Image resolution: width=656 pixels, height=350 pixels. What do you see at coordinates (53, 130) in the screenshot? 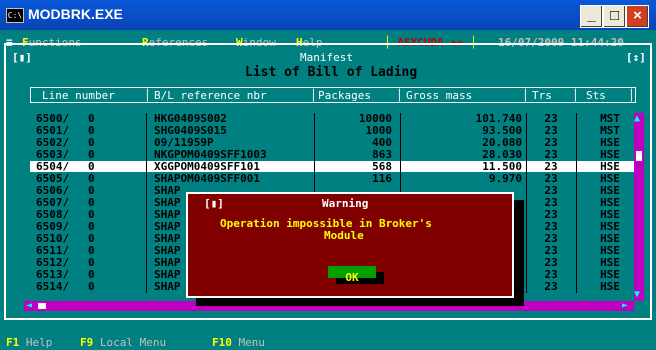
I see `cell-line: 6501/` at bounding box center [53, 130].